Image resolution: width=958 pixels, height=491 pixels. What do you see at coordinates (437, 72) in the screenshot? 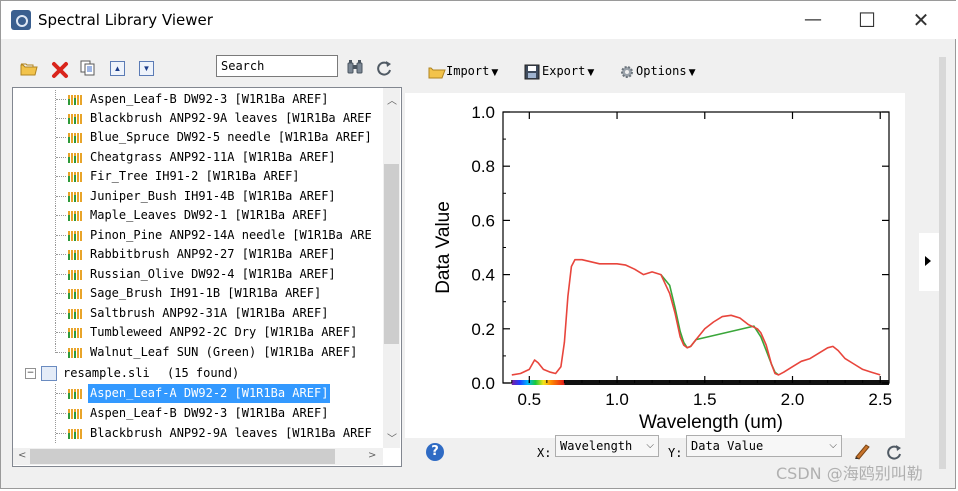
I see `import-folder-icon` at bounding box center [437, 72].